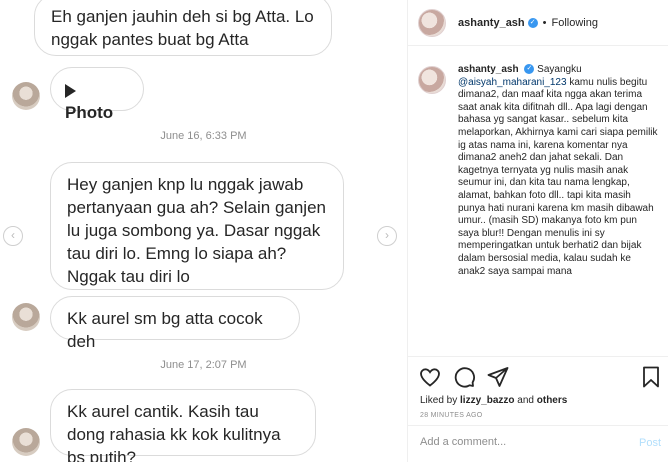 The height and width of the screenshot is (462, 668). Describe the element at coordinates (89, 112) in the screenshot. I see `photo-label: Photo` at that location.